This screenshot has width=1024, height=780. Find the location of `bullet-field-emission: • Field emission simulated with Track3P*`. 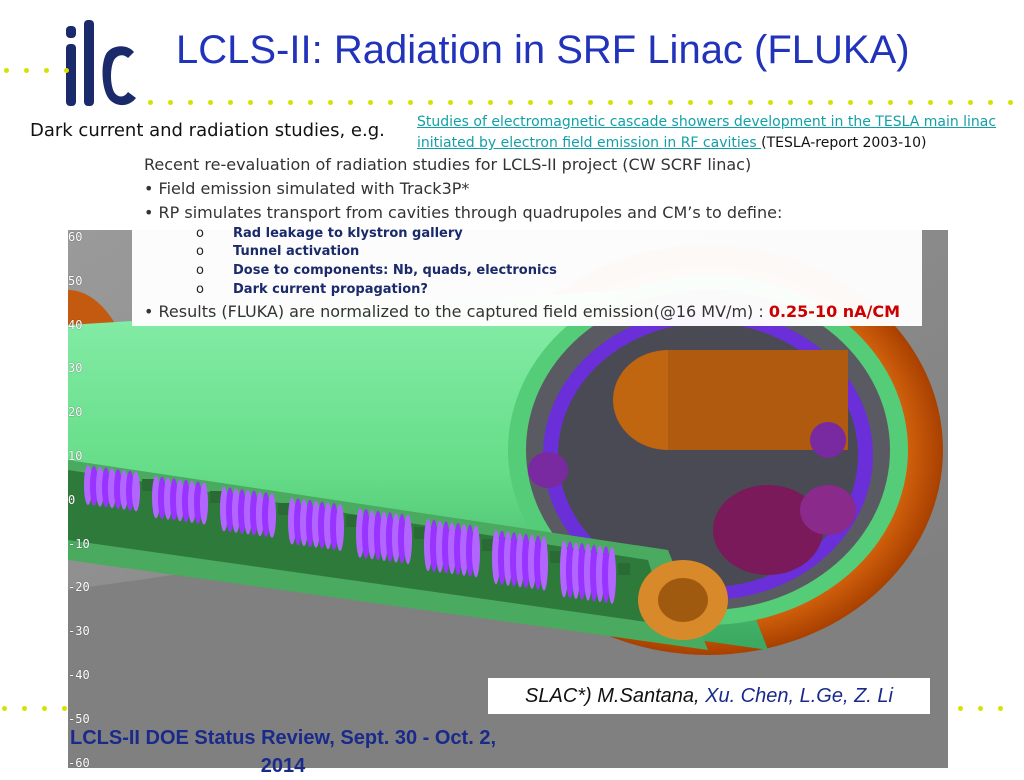

bullet-field-emission: • Field emission simulated with Track3P* is located at coordinates (306, 188).